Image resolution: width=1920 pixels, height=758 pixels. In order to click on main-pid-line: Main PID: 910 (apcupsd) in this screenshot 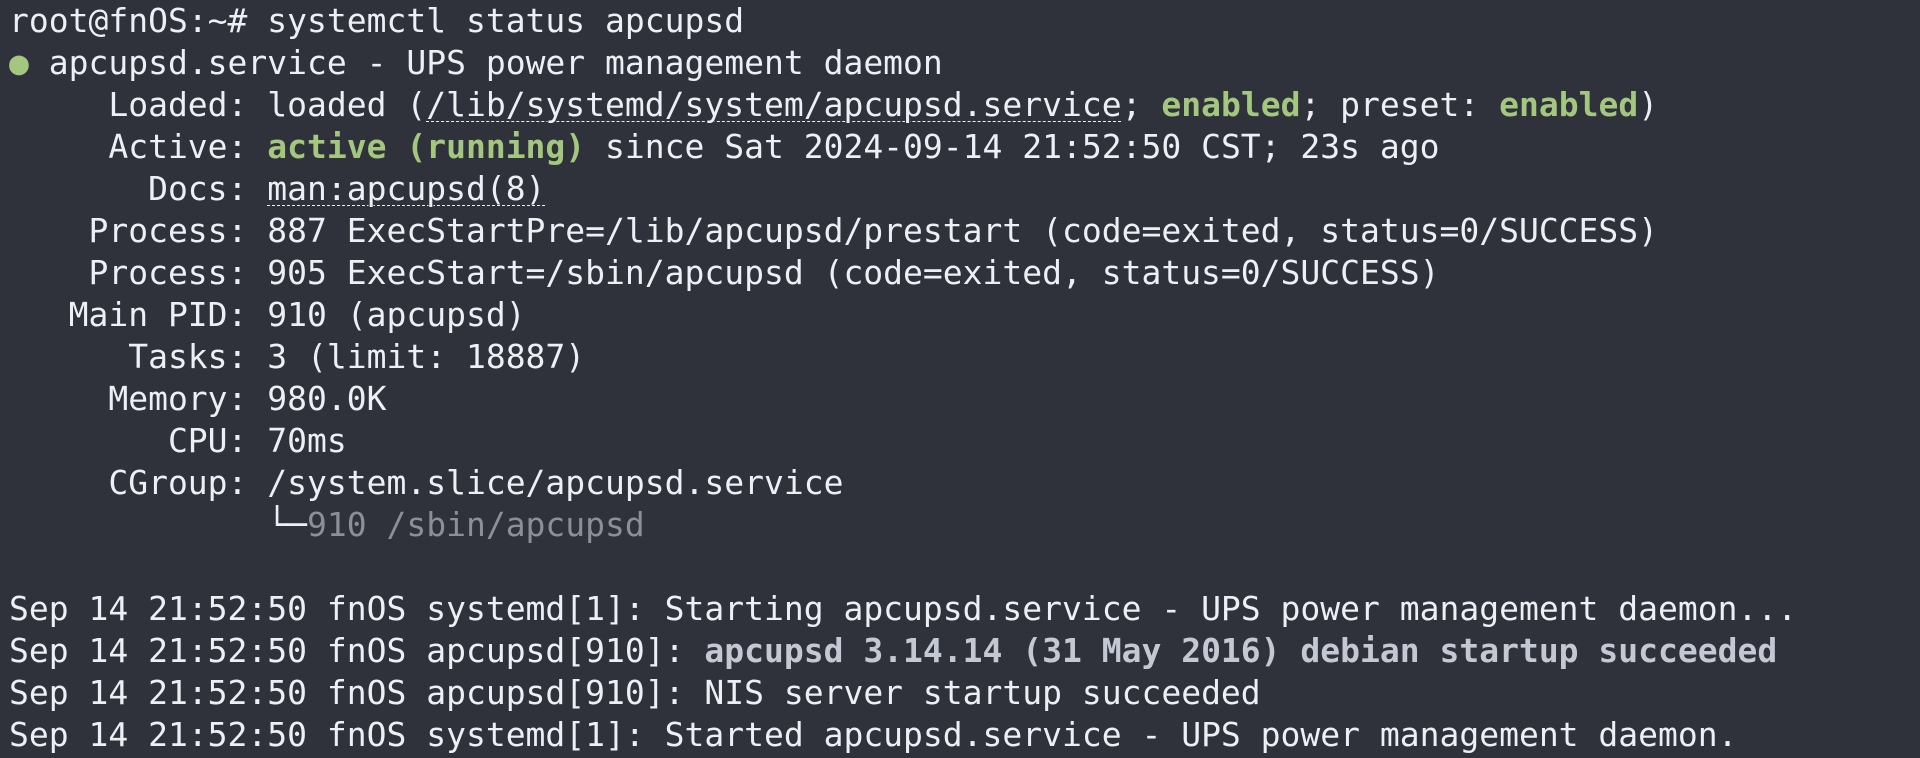, I will do `click(267, 315)`.